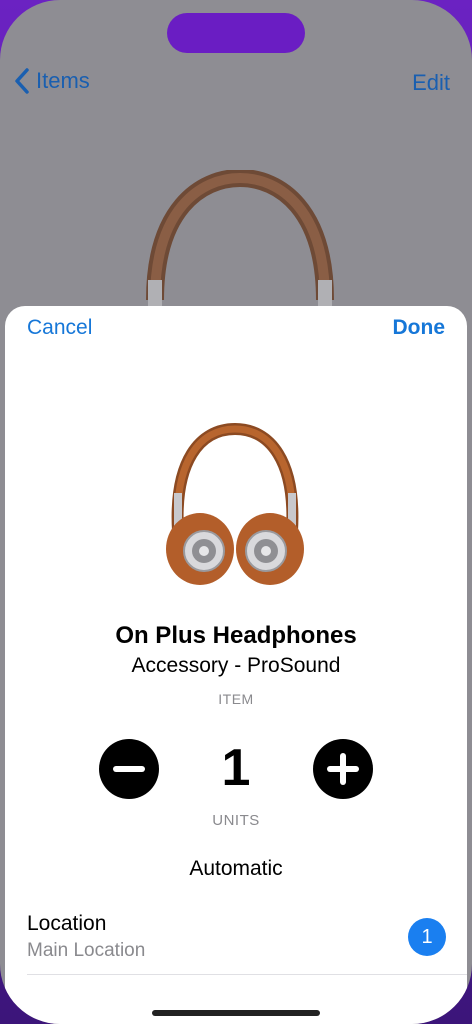 The height and width of the screenshot is (1024, 472). What do you see at coordinates (235, 503) in the screenshot?
I see `headphones-product-image` at bounding box center [235, 503].